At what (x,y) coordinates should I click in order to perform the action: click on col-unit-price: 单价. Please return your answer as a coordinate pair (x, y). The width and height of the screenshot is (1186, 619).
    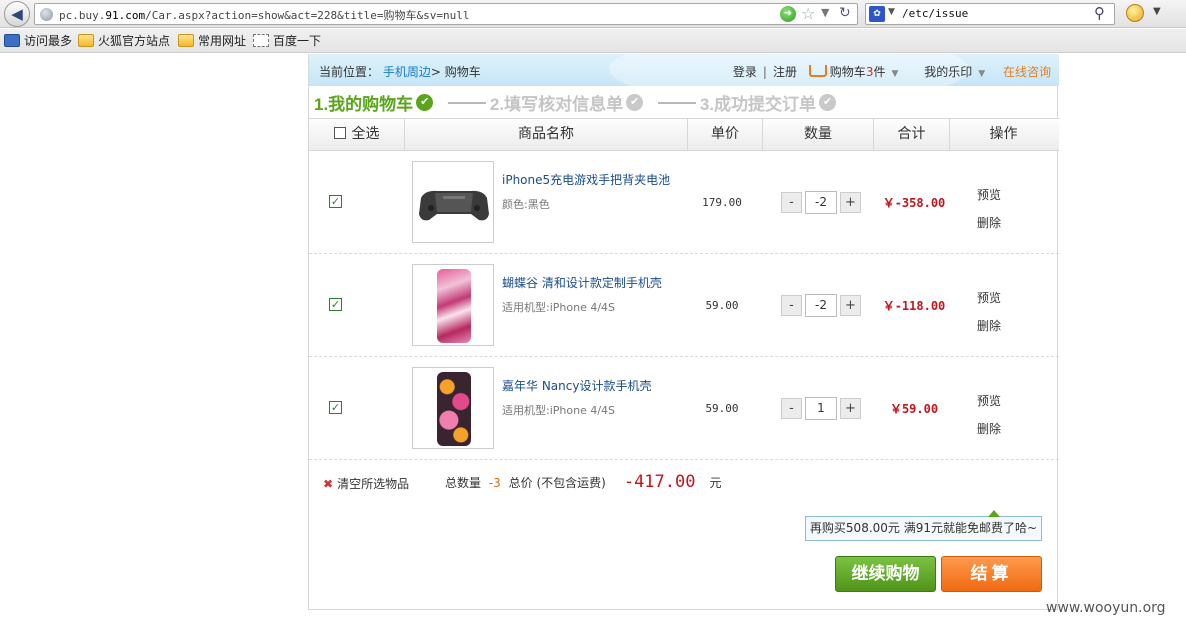
    Looking at the image, I should click on (725, 134).